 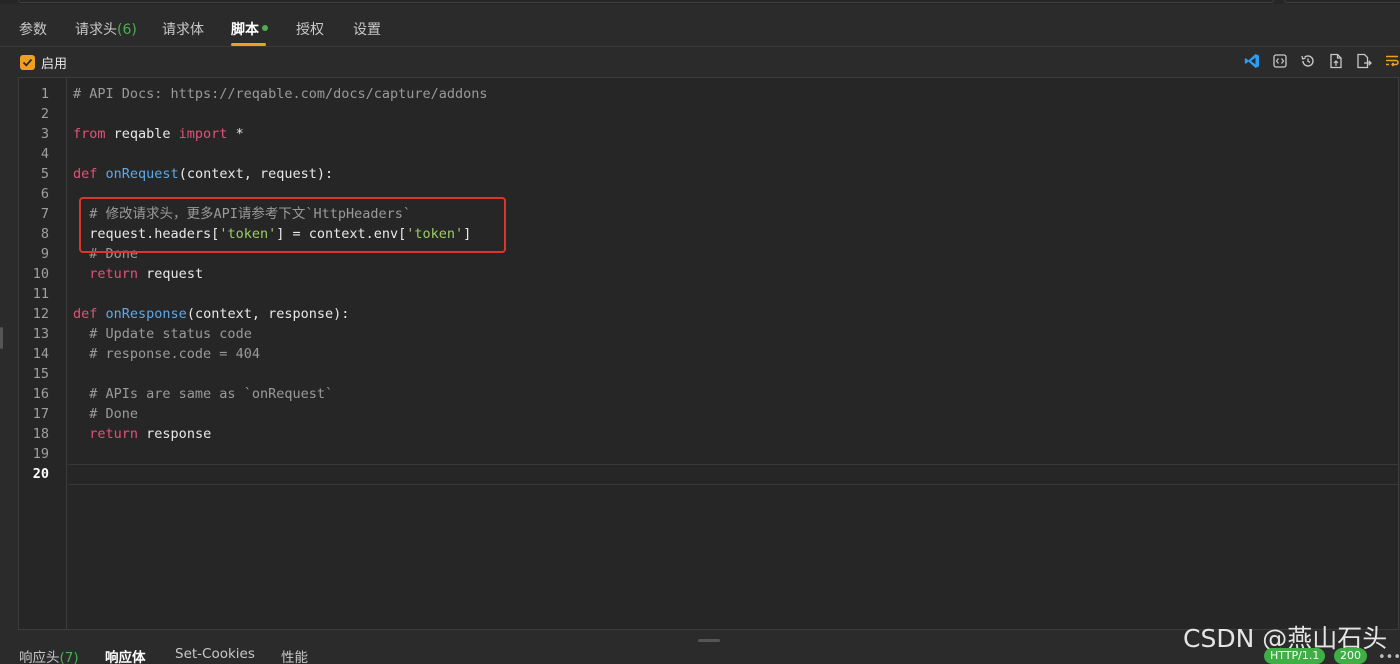 I want to click on line-number: 1, so click(x=44, y=94).